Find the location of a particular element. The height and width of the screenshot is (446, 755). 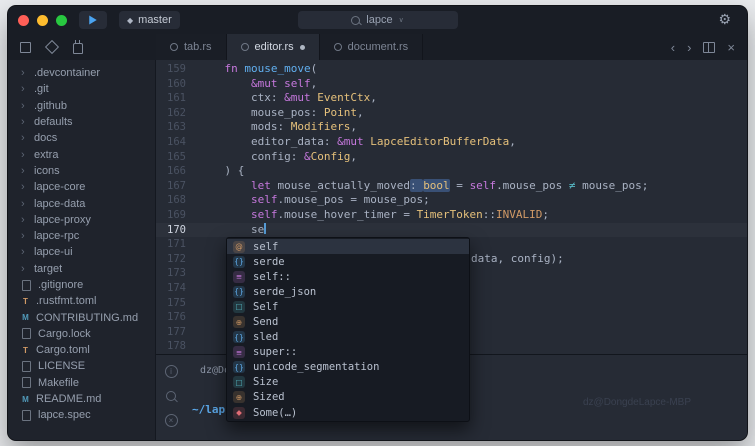

code-line-160: 160 &mut self, is located at coordinates (451, 84).